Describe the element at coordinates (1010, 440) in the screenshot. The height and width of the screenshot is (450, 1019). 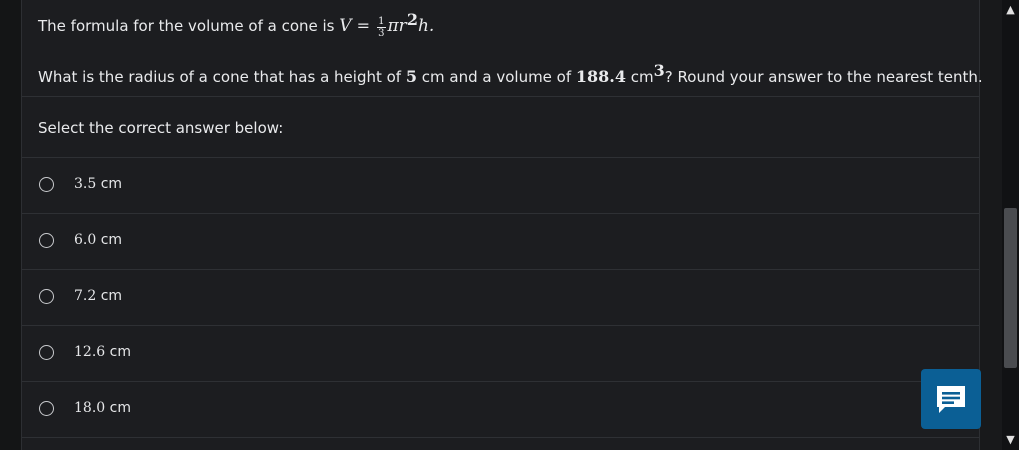
I see `chevron-down-icon: ▼` at that location.